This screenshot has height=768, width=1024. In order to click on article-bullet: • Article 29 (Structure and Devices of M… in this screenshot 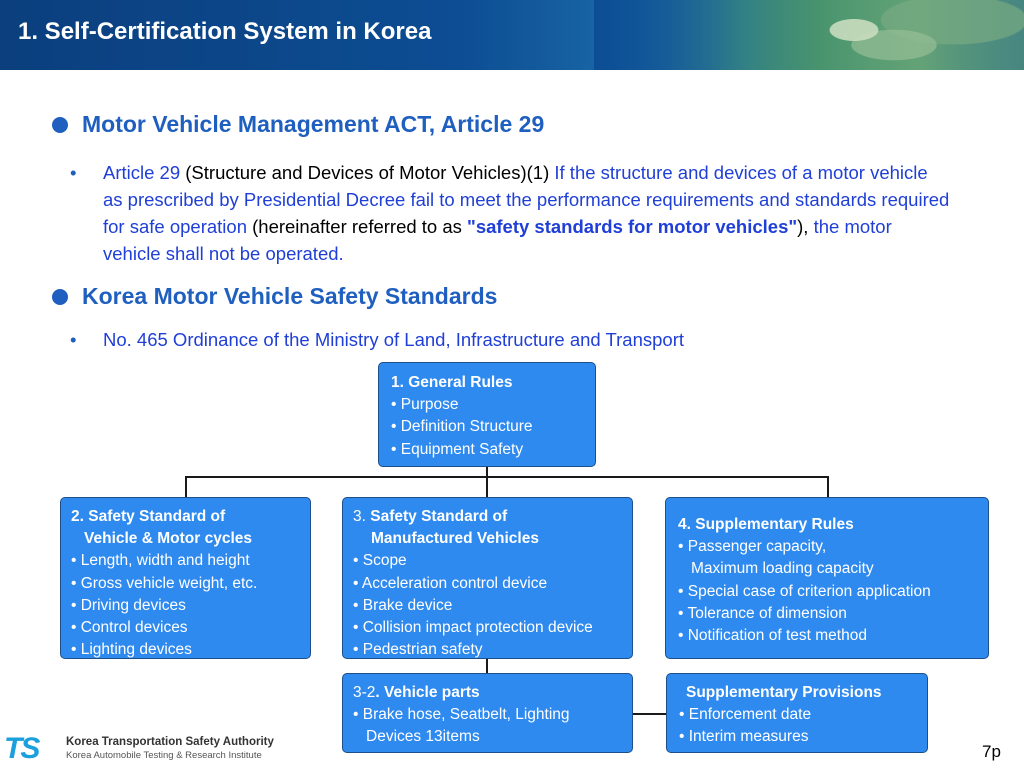, I will do `click(510, 213)`.